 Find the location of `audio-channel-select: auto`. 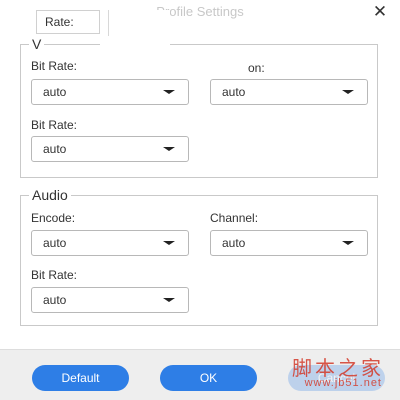

audio-channel-select: auto is located at coordinates (289, 243).